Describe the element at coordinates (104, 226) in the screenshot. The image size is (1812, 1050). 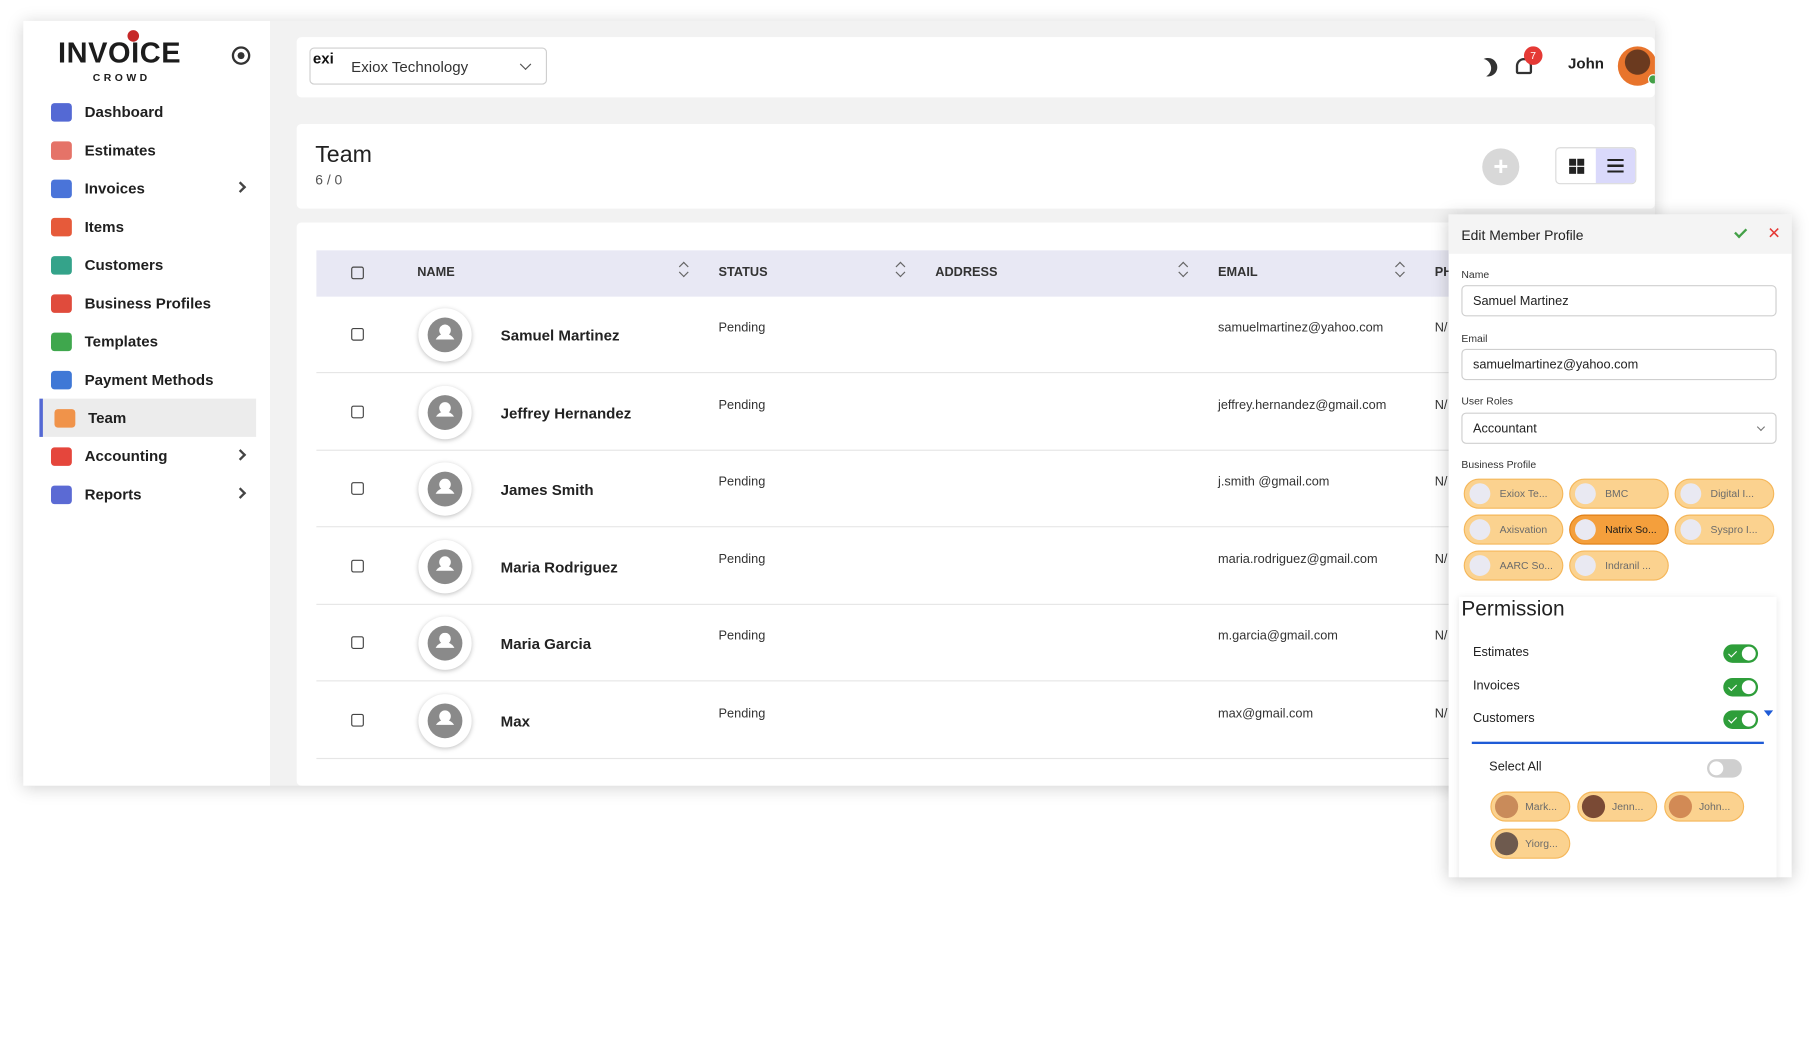
I see `sidebar-item-label: Items` at that location.